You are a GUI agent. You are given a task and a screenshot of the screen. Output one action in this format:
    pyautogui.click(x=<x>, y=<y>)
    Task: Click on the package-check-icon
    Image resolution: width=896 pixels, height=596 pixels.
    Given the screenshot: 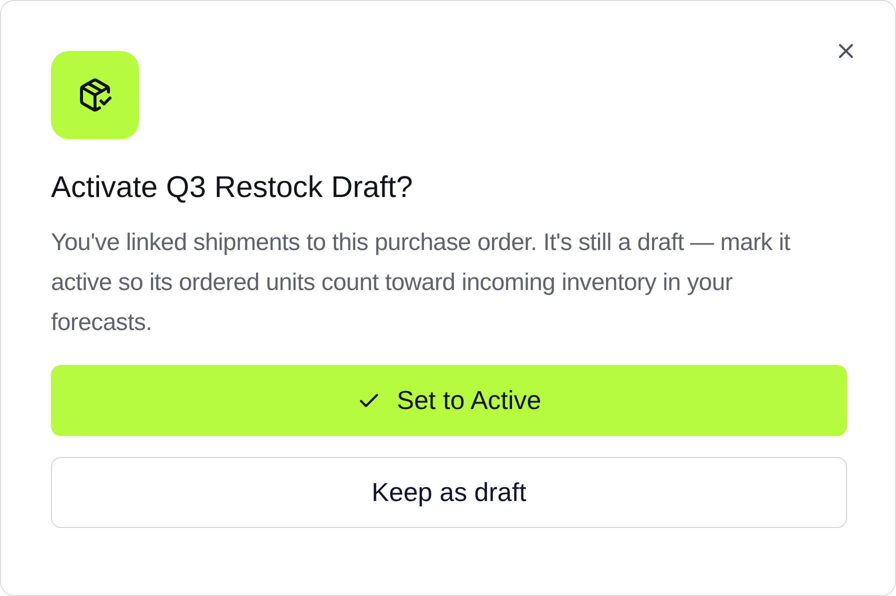 What is the action you would take?
    pyautogui.click(x=95, y=95)
    